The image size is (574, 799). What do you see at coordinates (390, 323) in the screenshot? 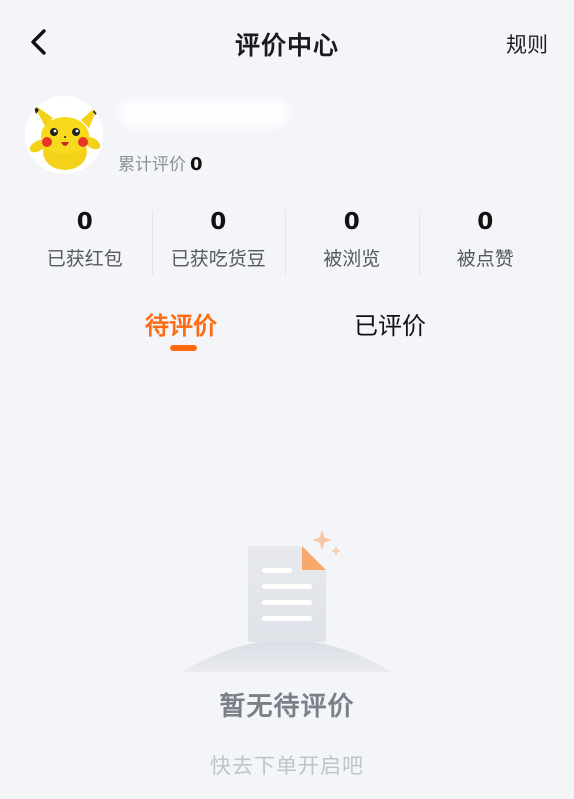
I see `tab-reviewed: 已评价` at bounding box center [390, 323].